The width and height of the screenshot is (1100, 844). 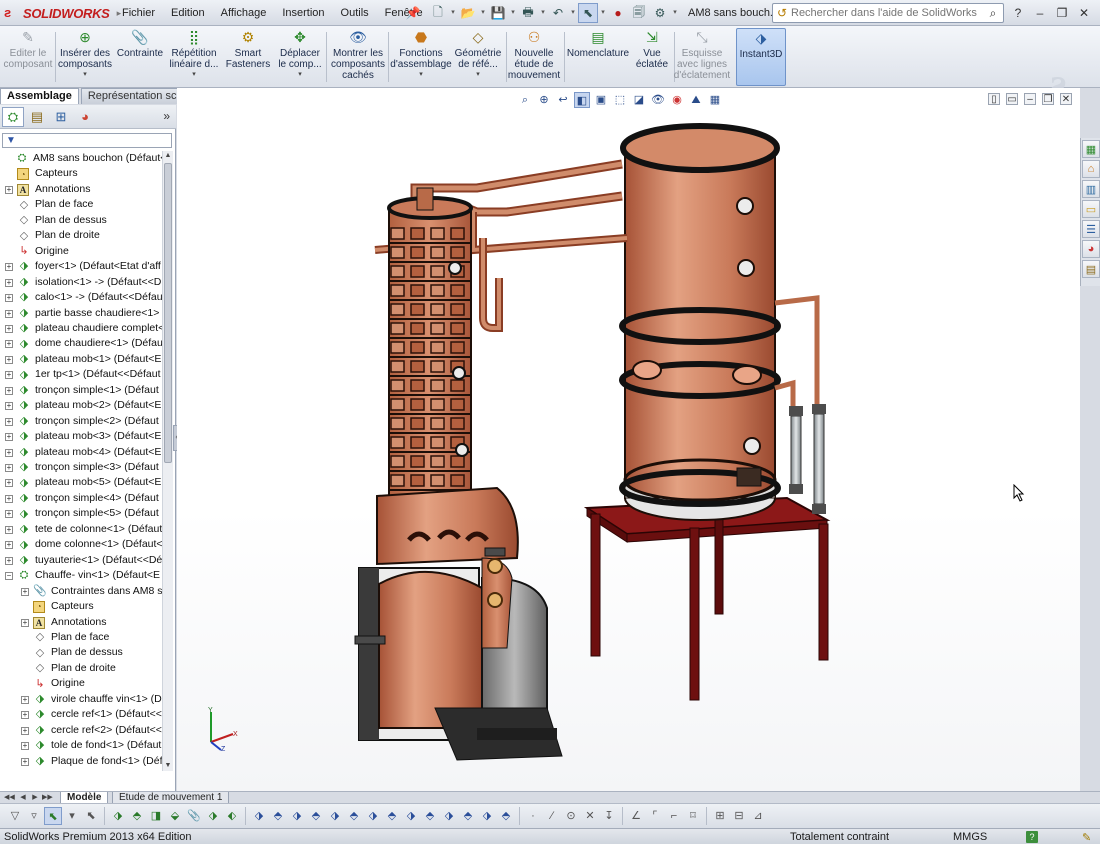 I want to click on home-icon: ⌂, so click(x=1091, y=169).